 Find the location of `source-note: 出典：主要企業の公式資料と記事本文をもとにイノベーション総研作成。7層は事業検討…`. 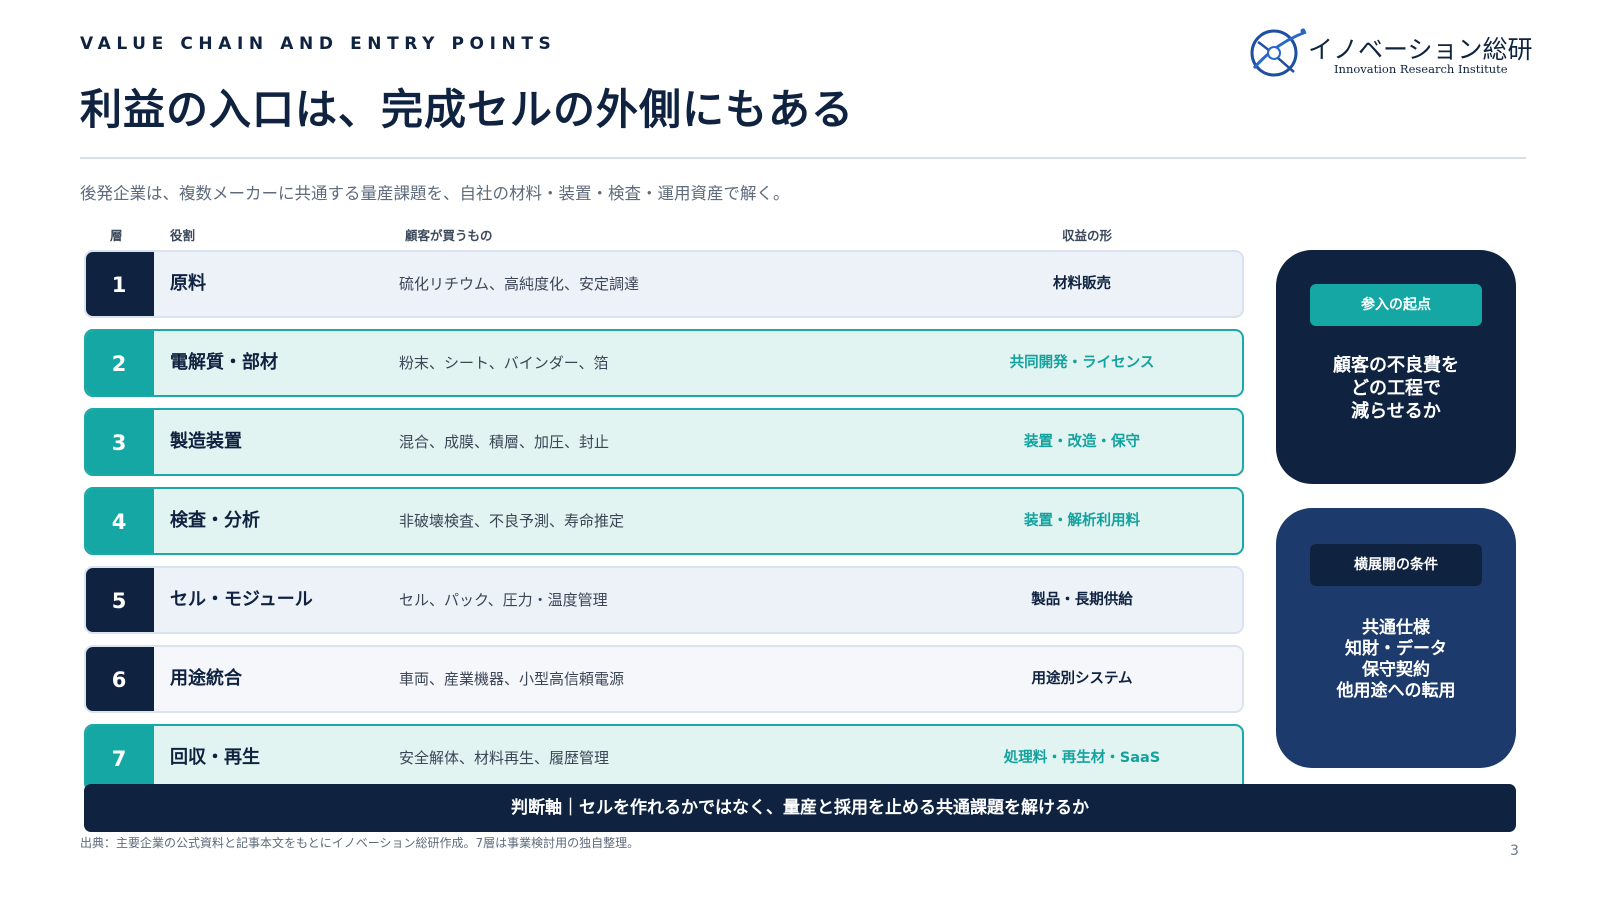

source-note: 出典：主要企業の公式資料と記事本文をもとにイノベーション総研作成。7層は事業検討… is located at coordinates (360, 843).